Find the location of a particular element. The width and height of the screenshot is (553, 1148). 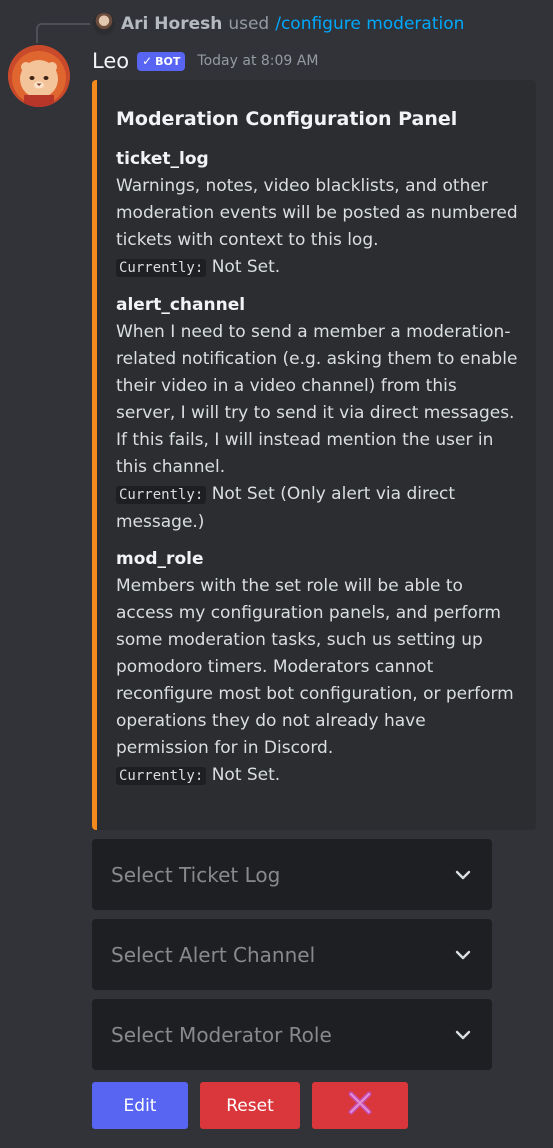

close-button is located at coordinates (360, 1105).